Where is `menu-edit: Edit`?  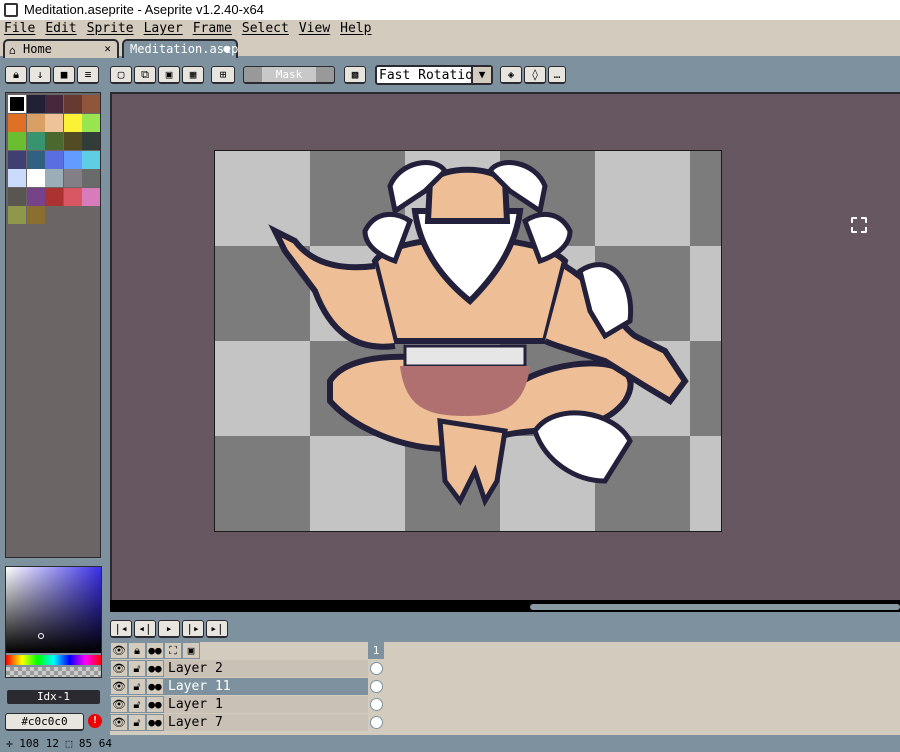
menu-edit: Edit is located at coordinates (60, 29).